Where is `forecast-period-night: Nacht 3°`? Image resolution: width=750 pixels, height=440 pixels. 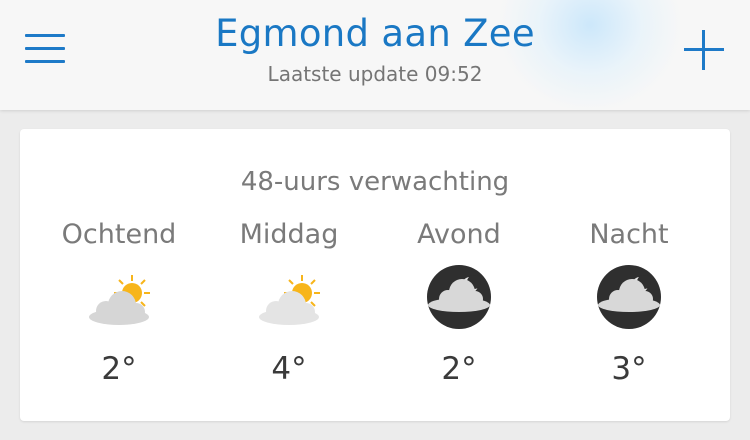
forecast-period-night: Nacht 3° is located at coordinates (629, 312).